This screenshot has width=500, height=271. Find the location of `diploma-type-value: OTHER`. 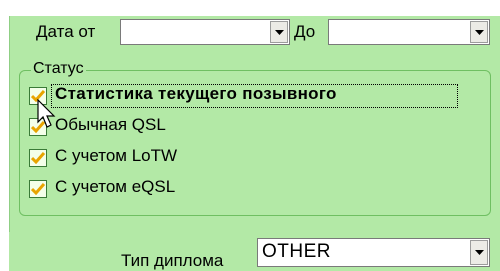

diploma-type-value: OTHER is located at coordinates (296, 251).